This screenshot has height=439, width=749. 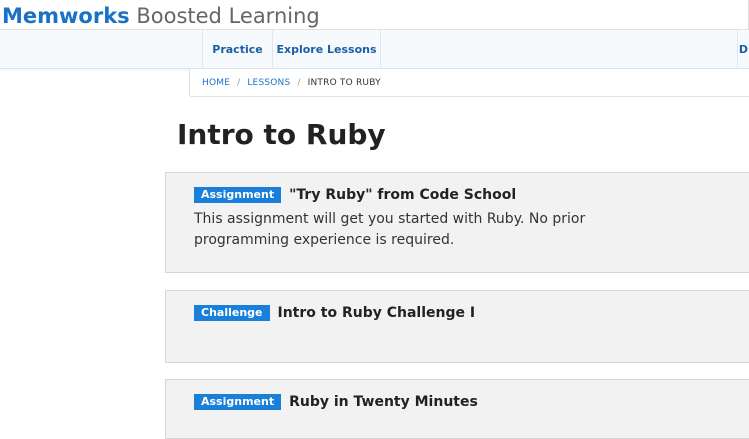 I want to click on top-header: Memworks Boosted Learning, so click(x=374, y=15).